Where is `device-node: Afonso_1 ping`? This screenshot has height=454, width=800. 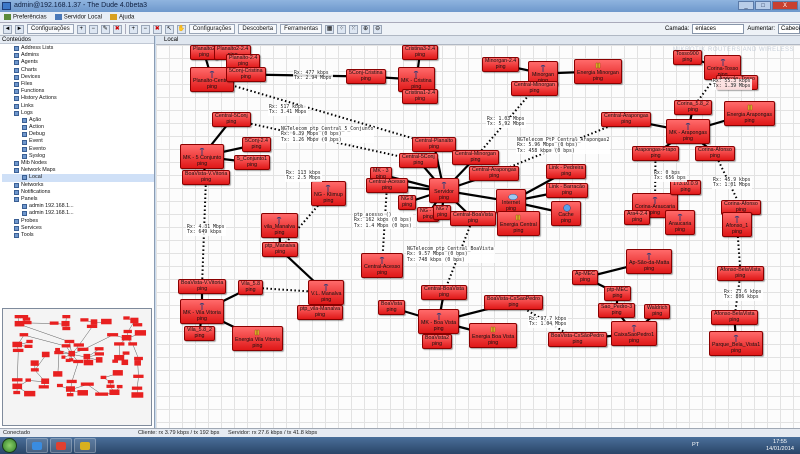 device-node: Afonso_1 ping is located at coordinates (737, 225).